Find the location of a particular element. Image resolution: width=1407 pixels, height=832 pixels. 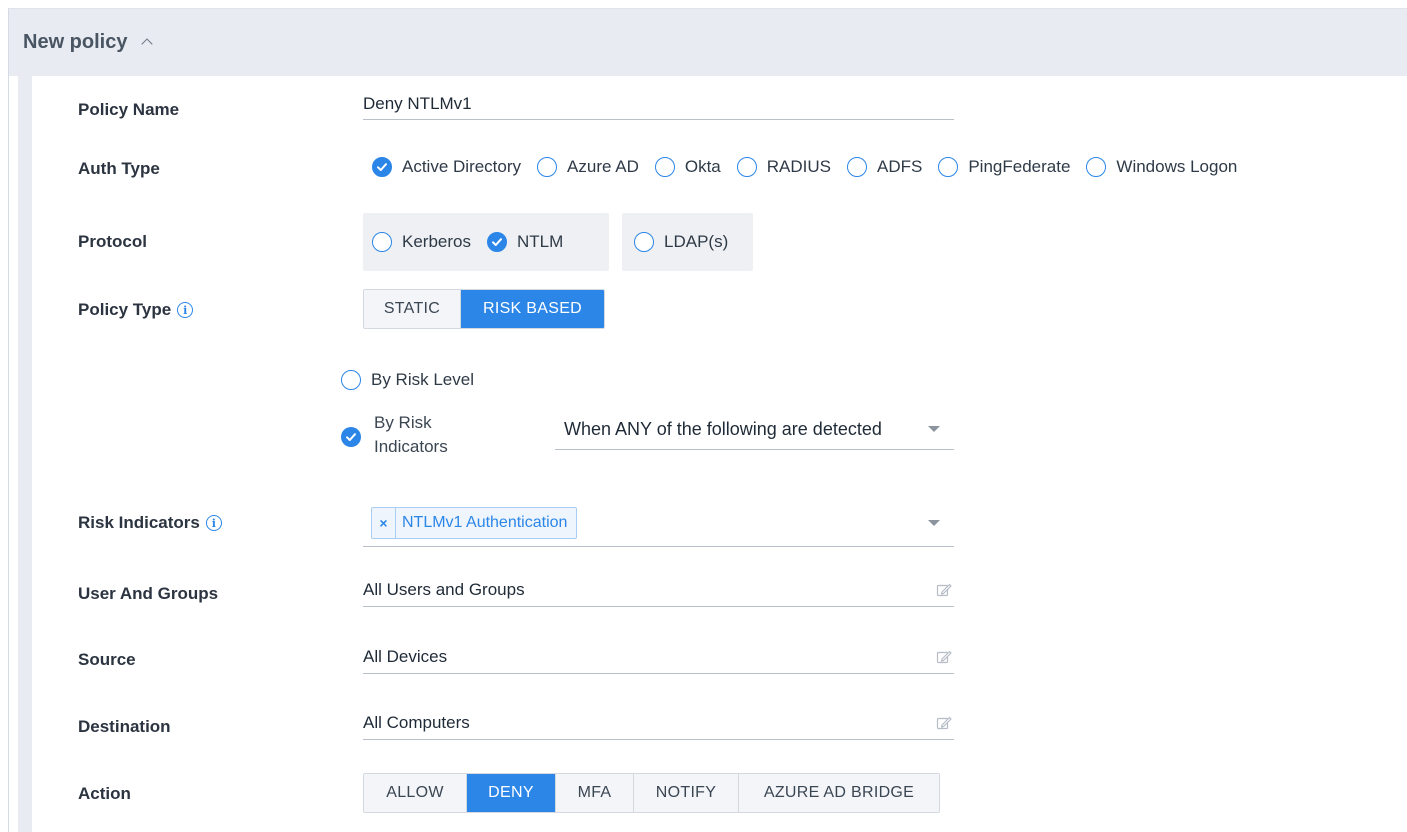

protocol-kerberos: Kerberos is located at coordinates (421, 242).